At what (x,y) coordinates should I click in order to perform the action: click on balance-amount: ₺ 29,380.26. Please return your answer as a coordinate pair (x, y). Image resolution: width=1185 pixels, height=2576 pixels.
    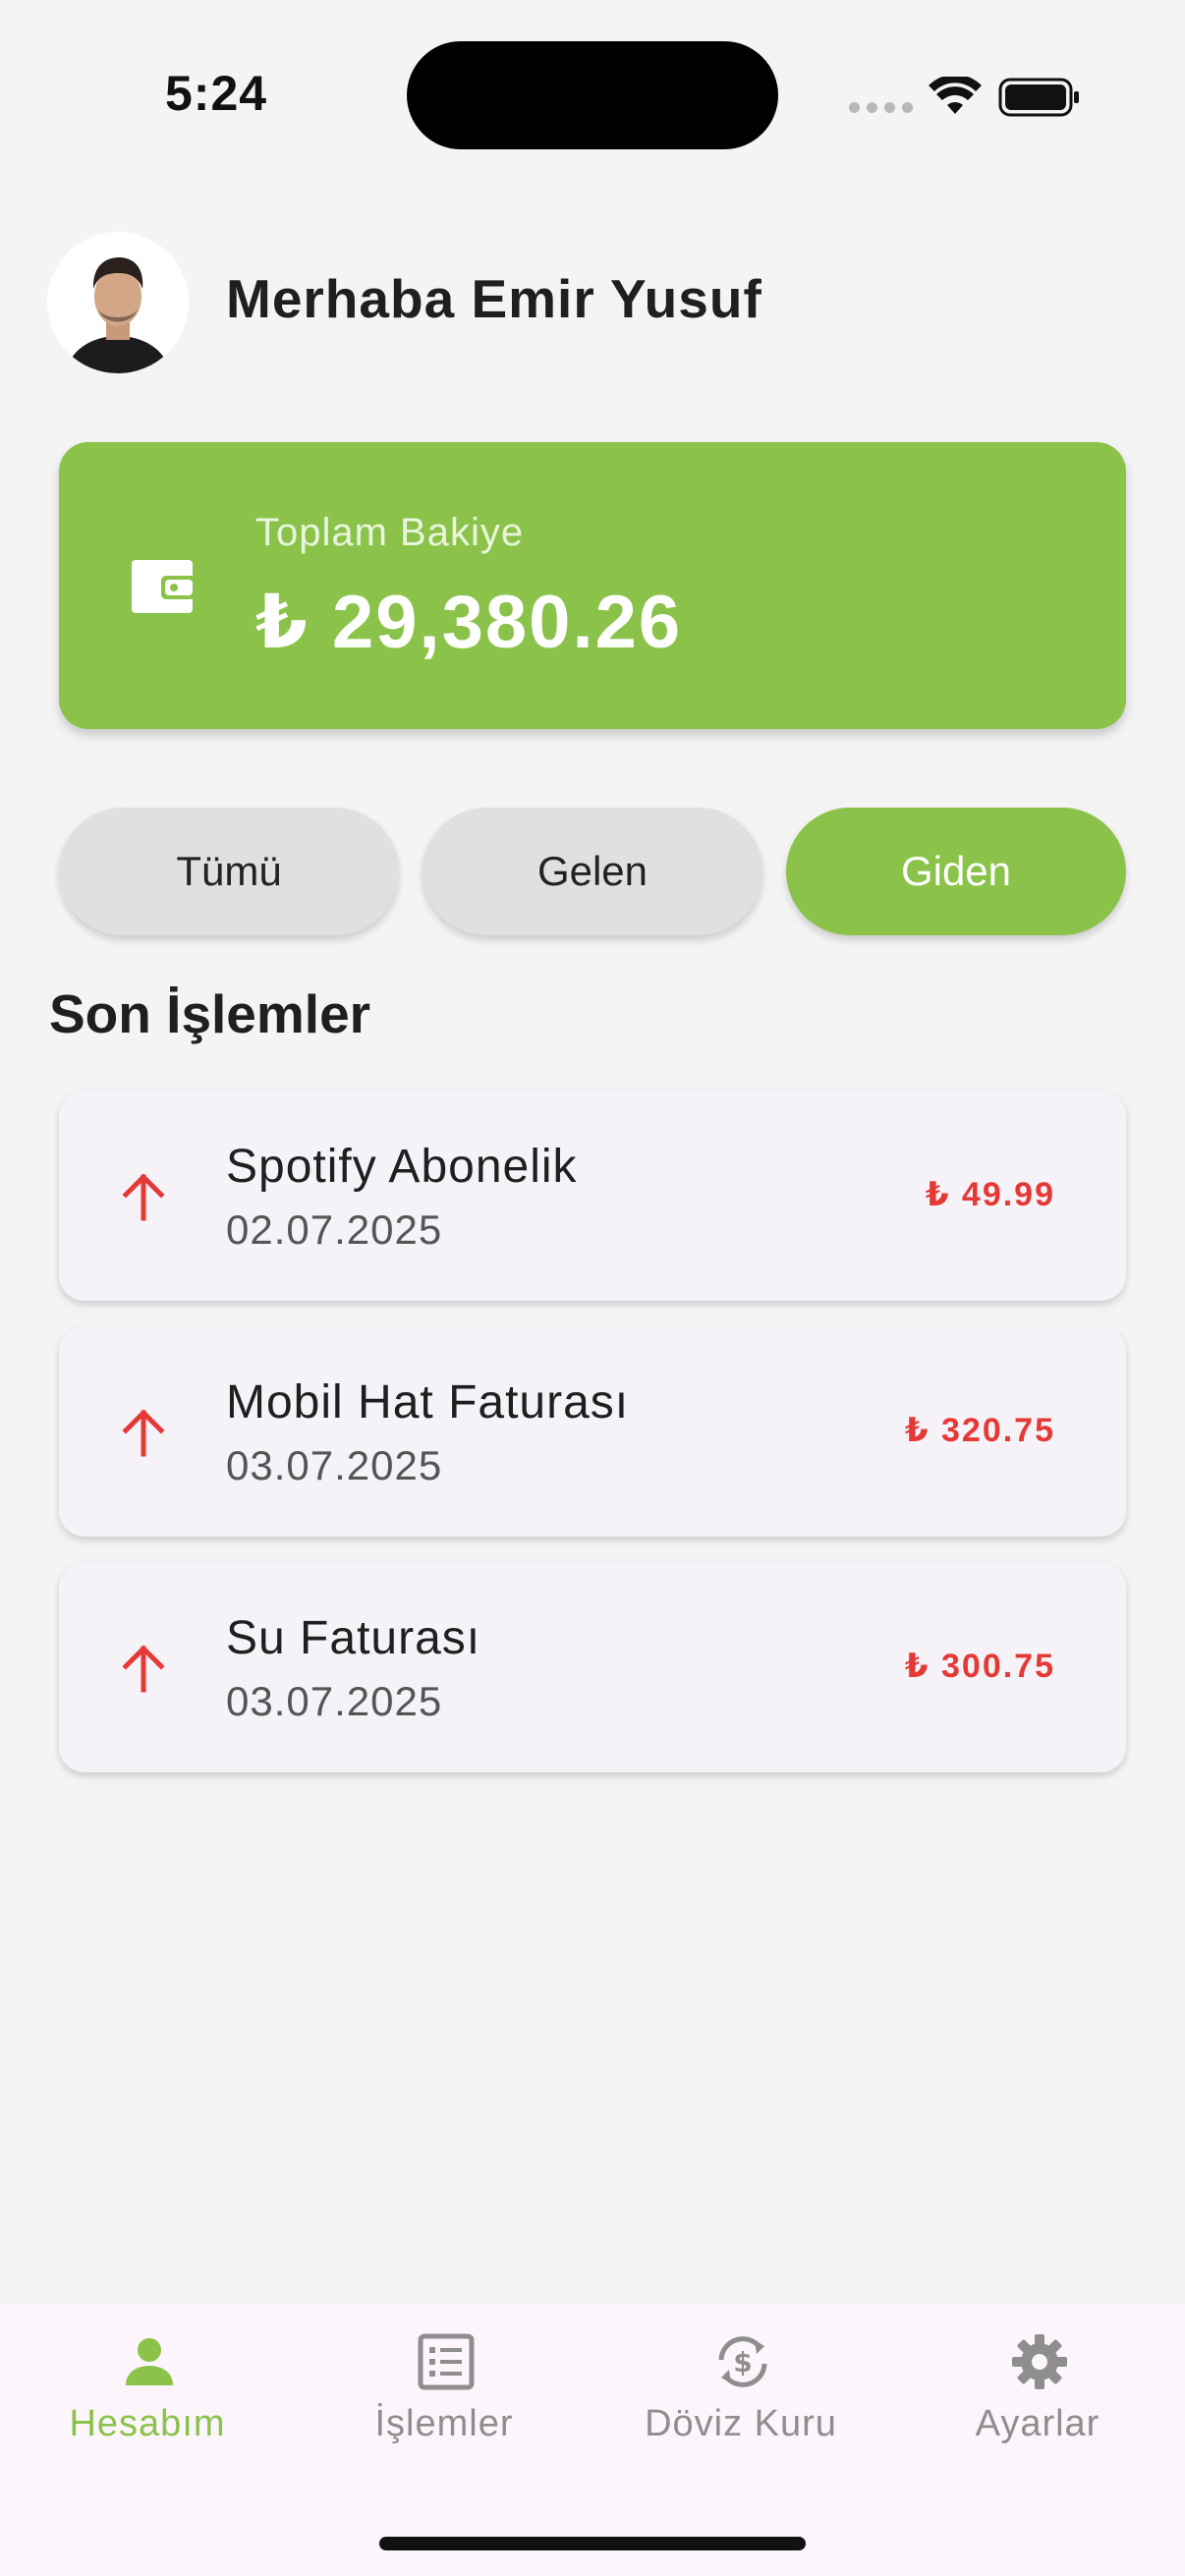
    Looking at the image, I should click on (469, 622).